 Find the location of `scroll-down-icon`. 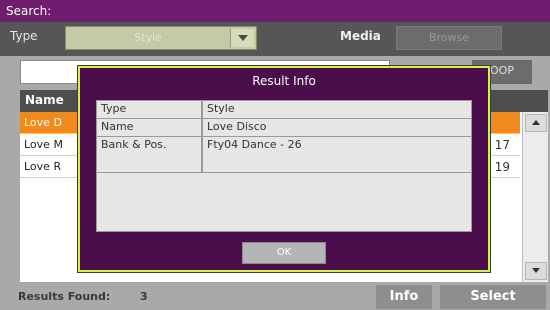

scroll-down-icon is located at coordinates (536, 271).